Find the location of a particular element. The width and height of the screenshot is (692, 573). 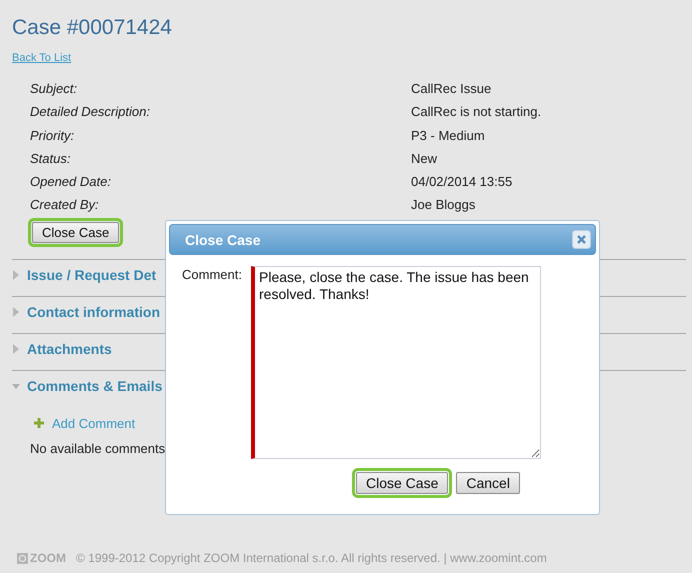

field-value: P3 - Medium is located at coordinates (448, 135).